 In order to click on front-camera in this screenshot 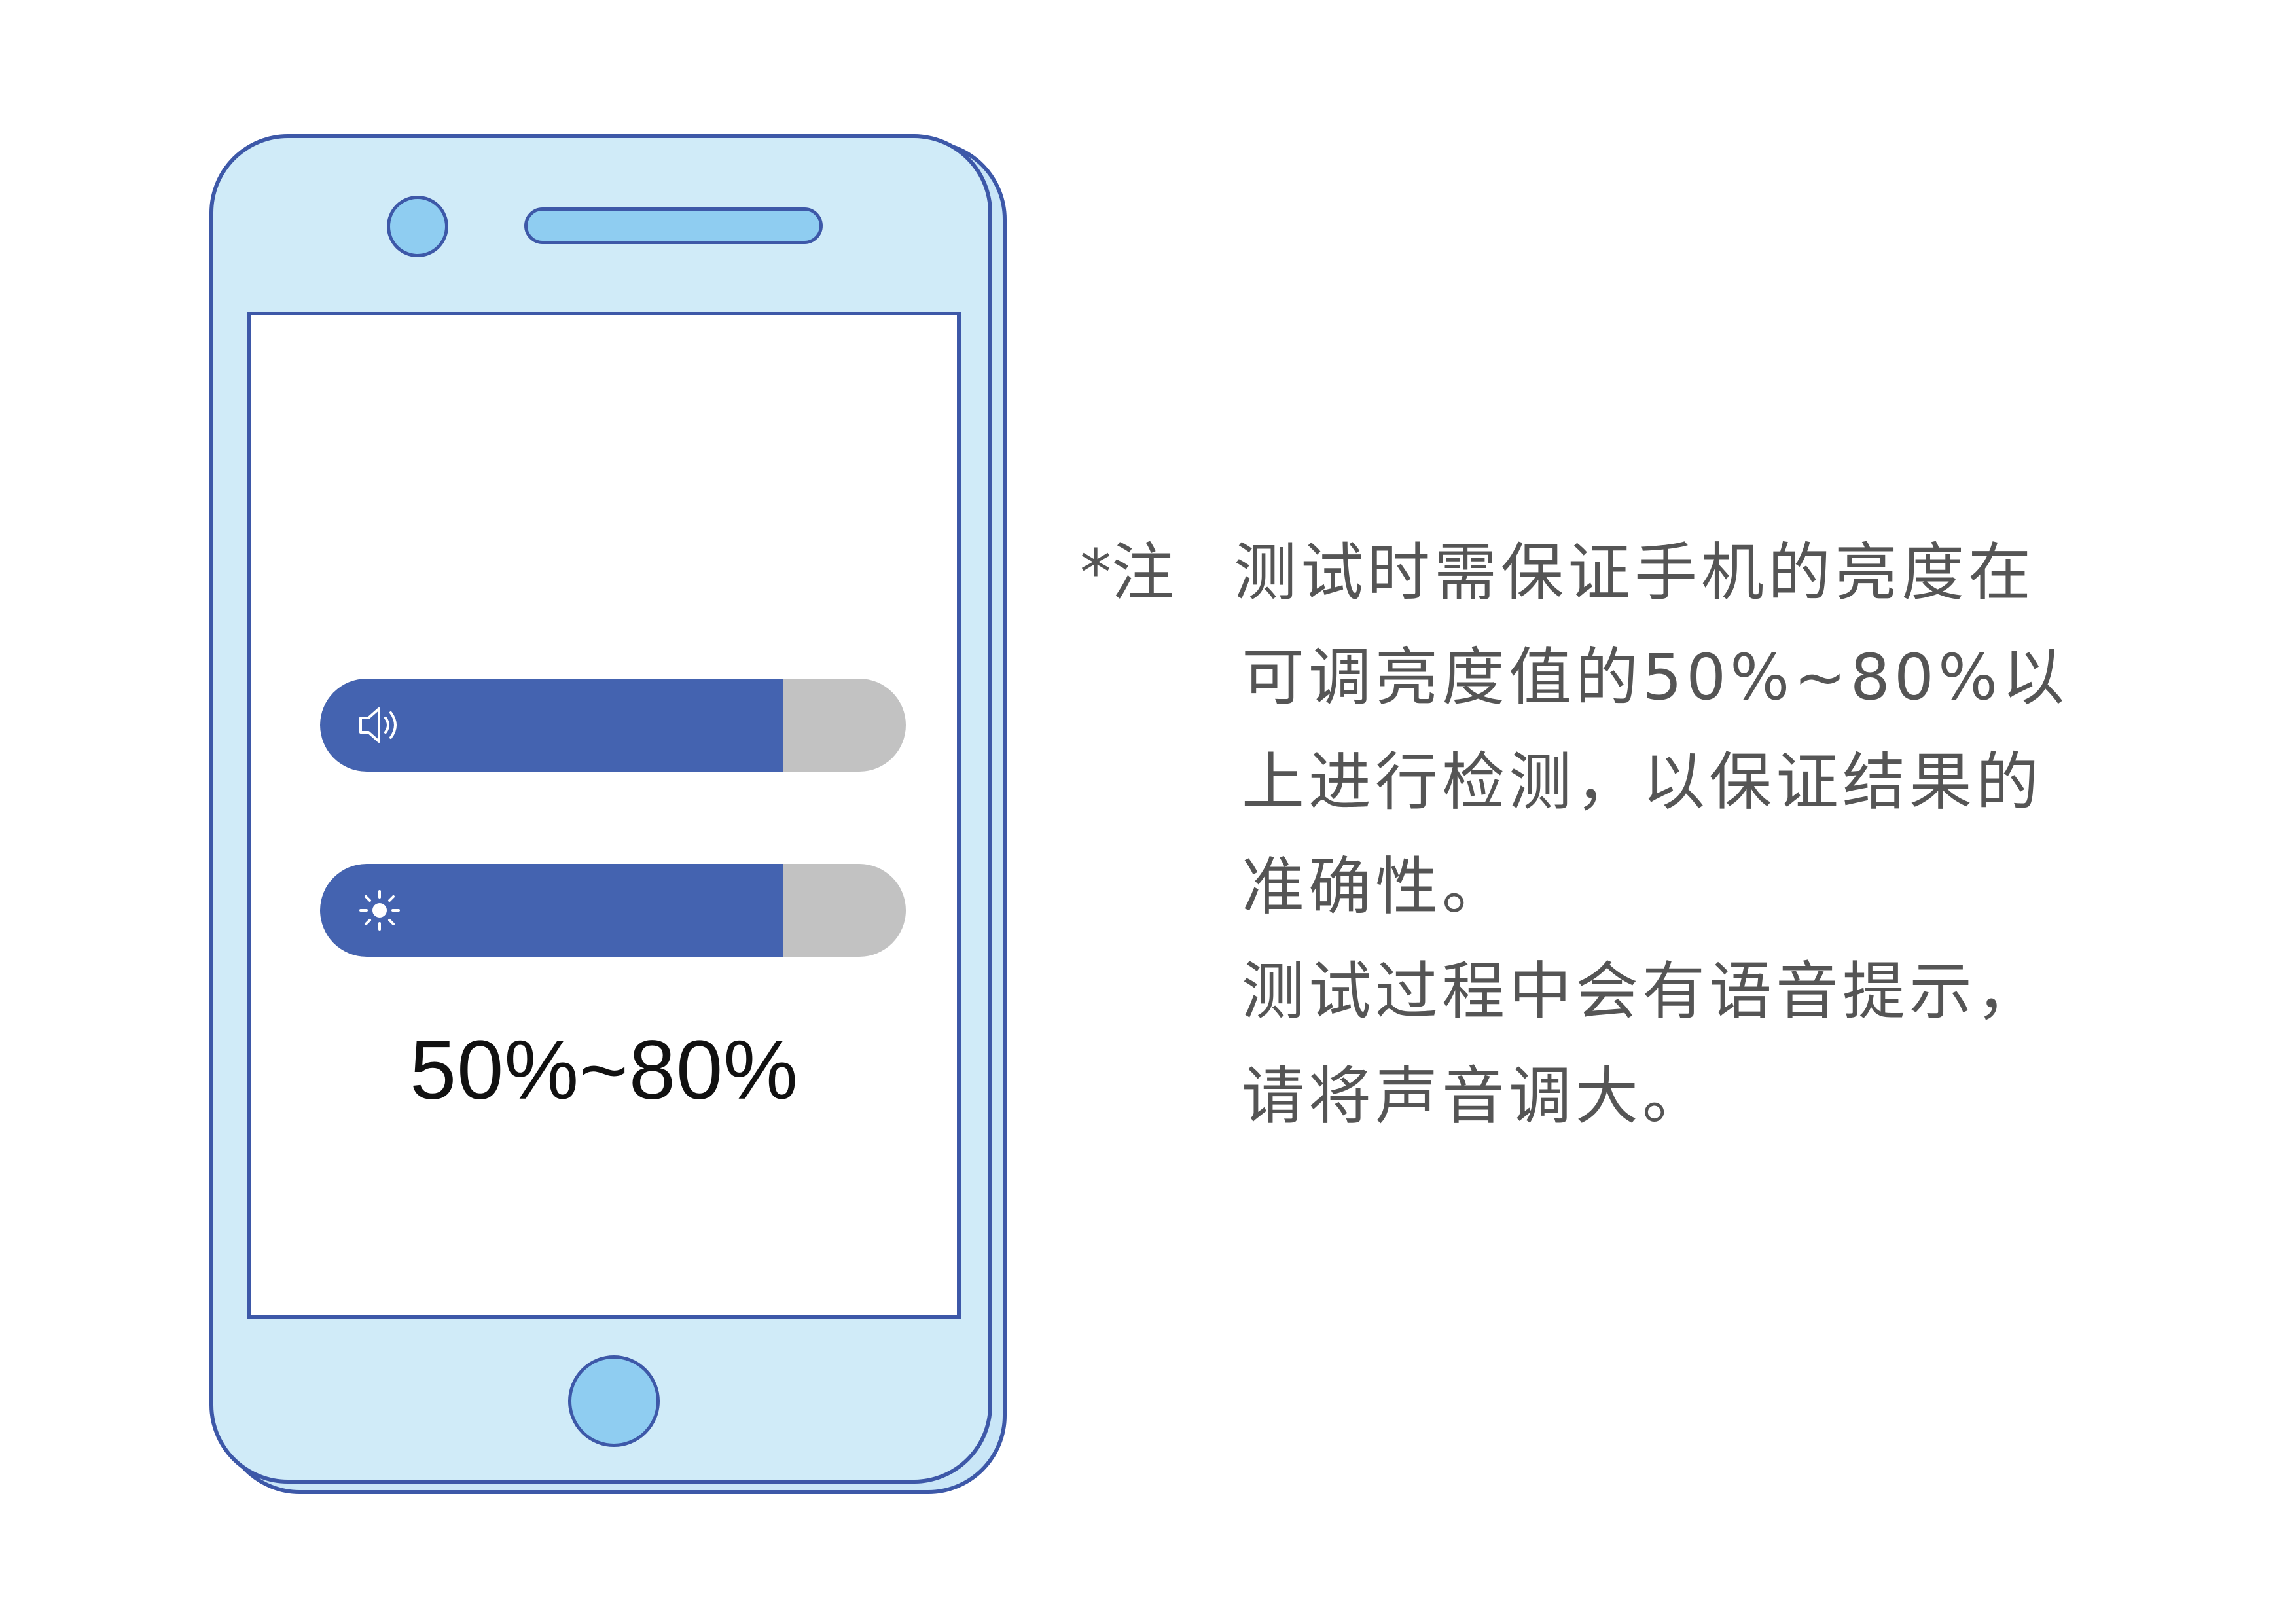, I will do `click(417, 227)`.